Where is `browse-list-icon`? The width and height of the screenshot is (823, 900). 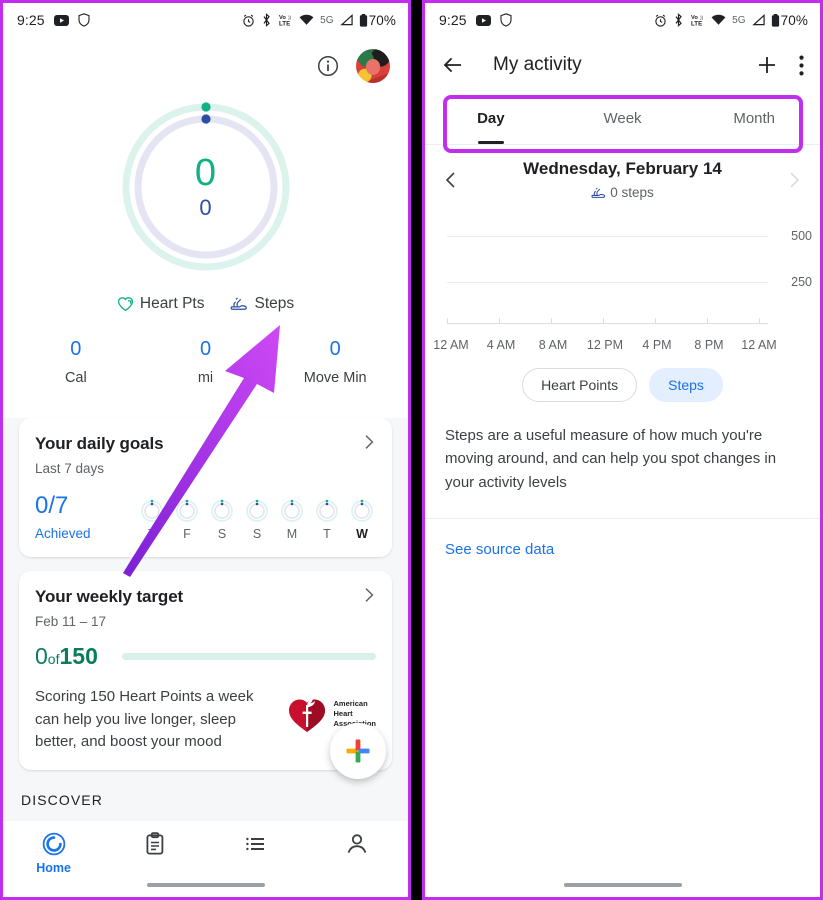 browse-list-icon is located at coordinates (256, 844).